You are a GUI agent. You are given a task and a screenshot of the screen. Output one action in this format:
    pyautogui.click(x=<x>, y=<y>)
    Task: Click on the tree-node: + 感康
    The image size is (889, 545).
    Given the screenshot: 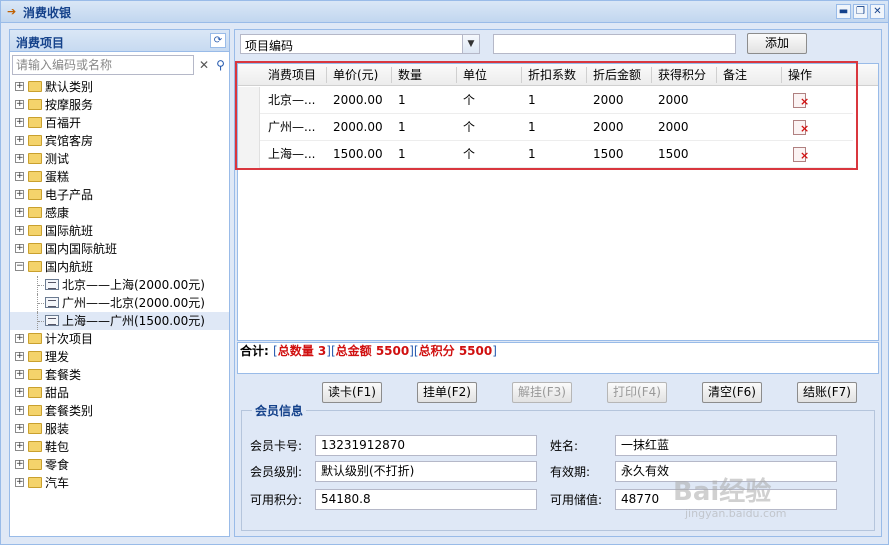 What is the action you would take?
    pyautogui.click(x=119, y=213)
    